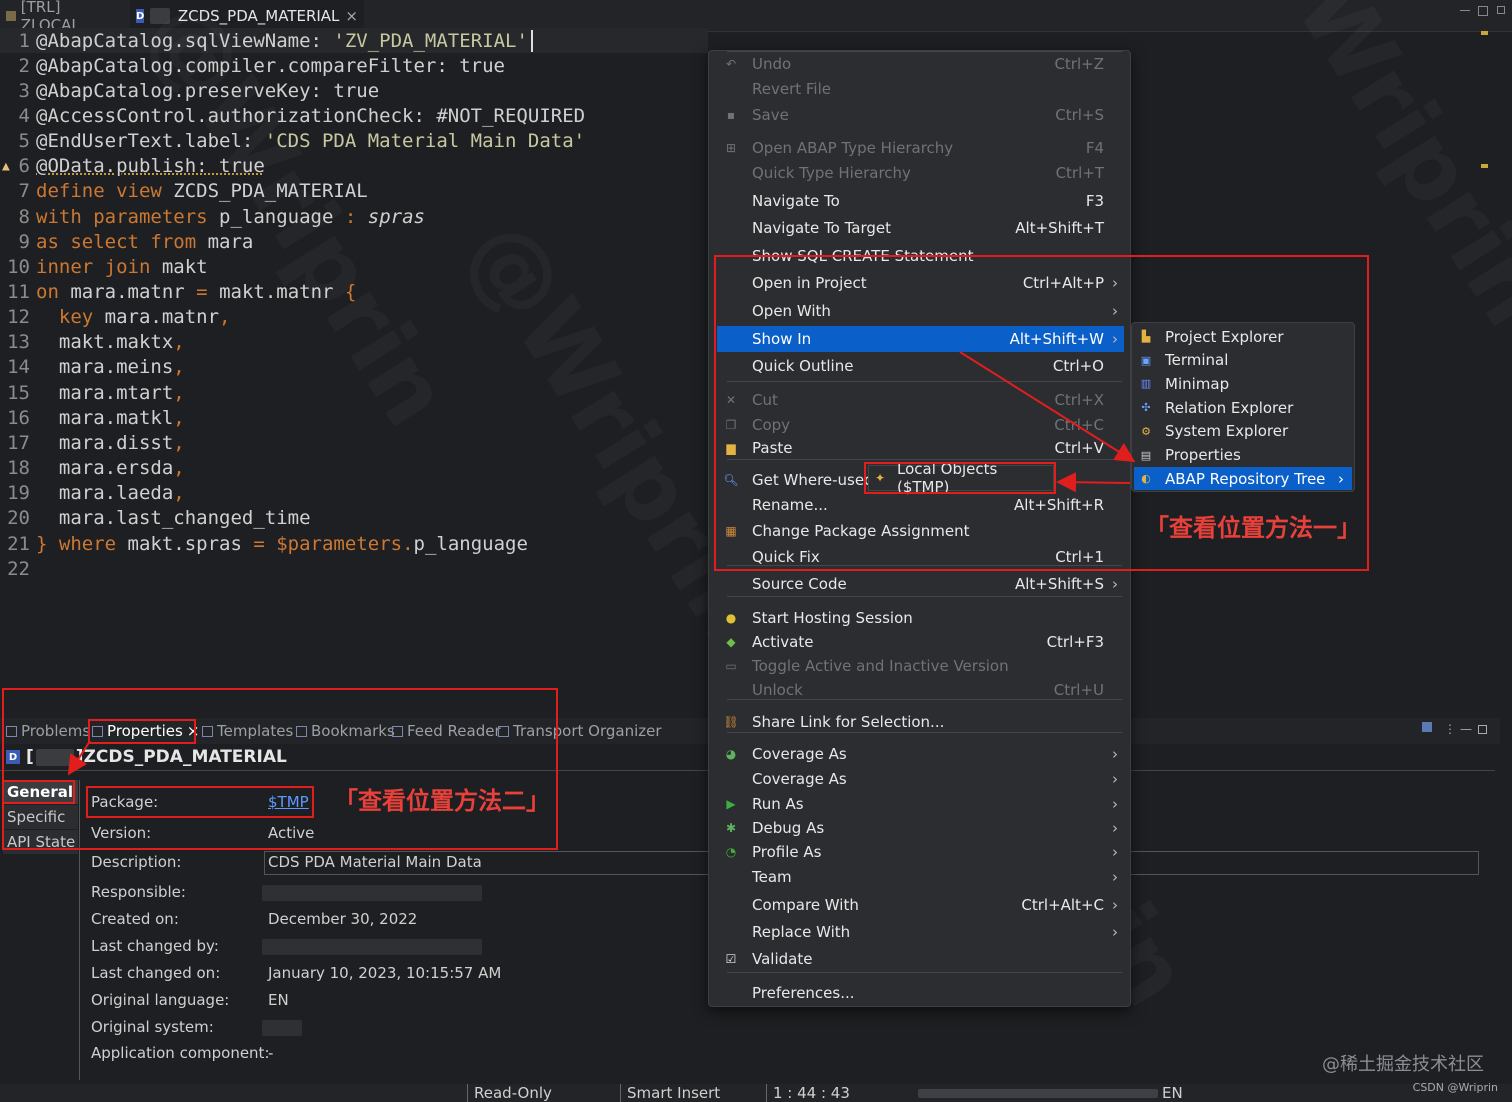  I want to click on csdn-watermark: CSDN @Wriprin, so click(1455, 1087).